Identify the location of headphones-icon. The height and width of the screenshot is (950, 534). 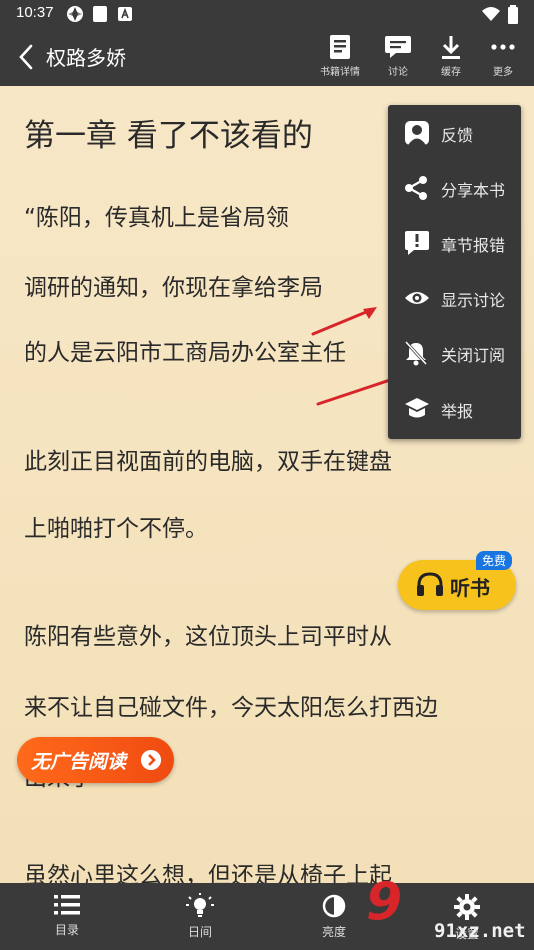
(430, 584).